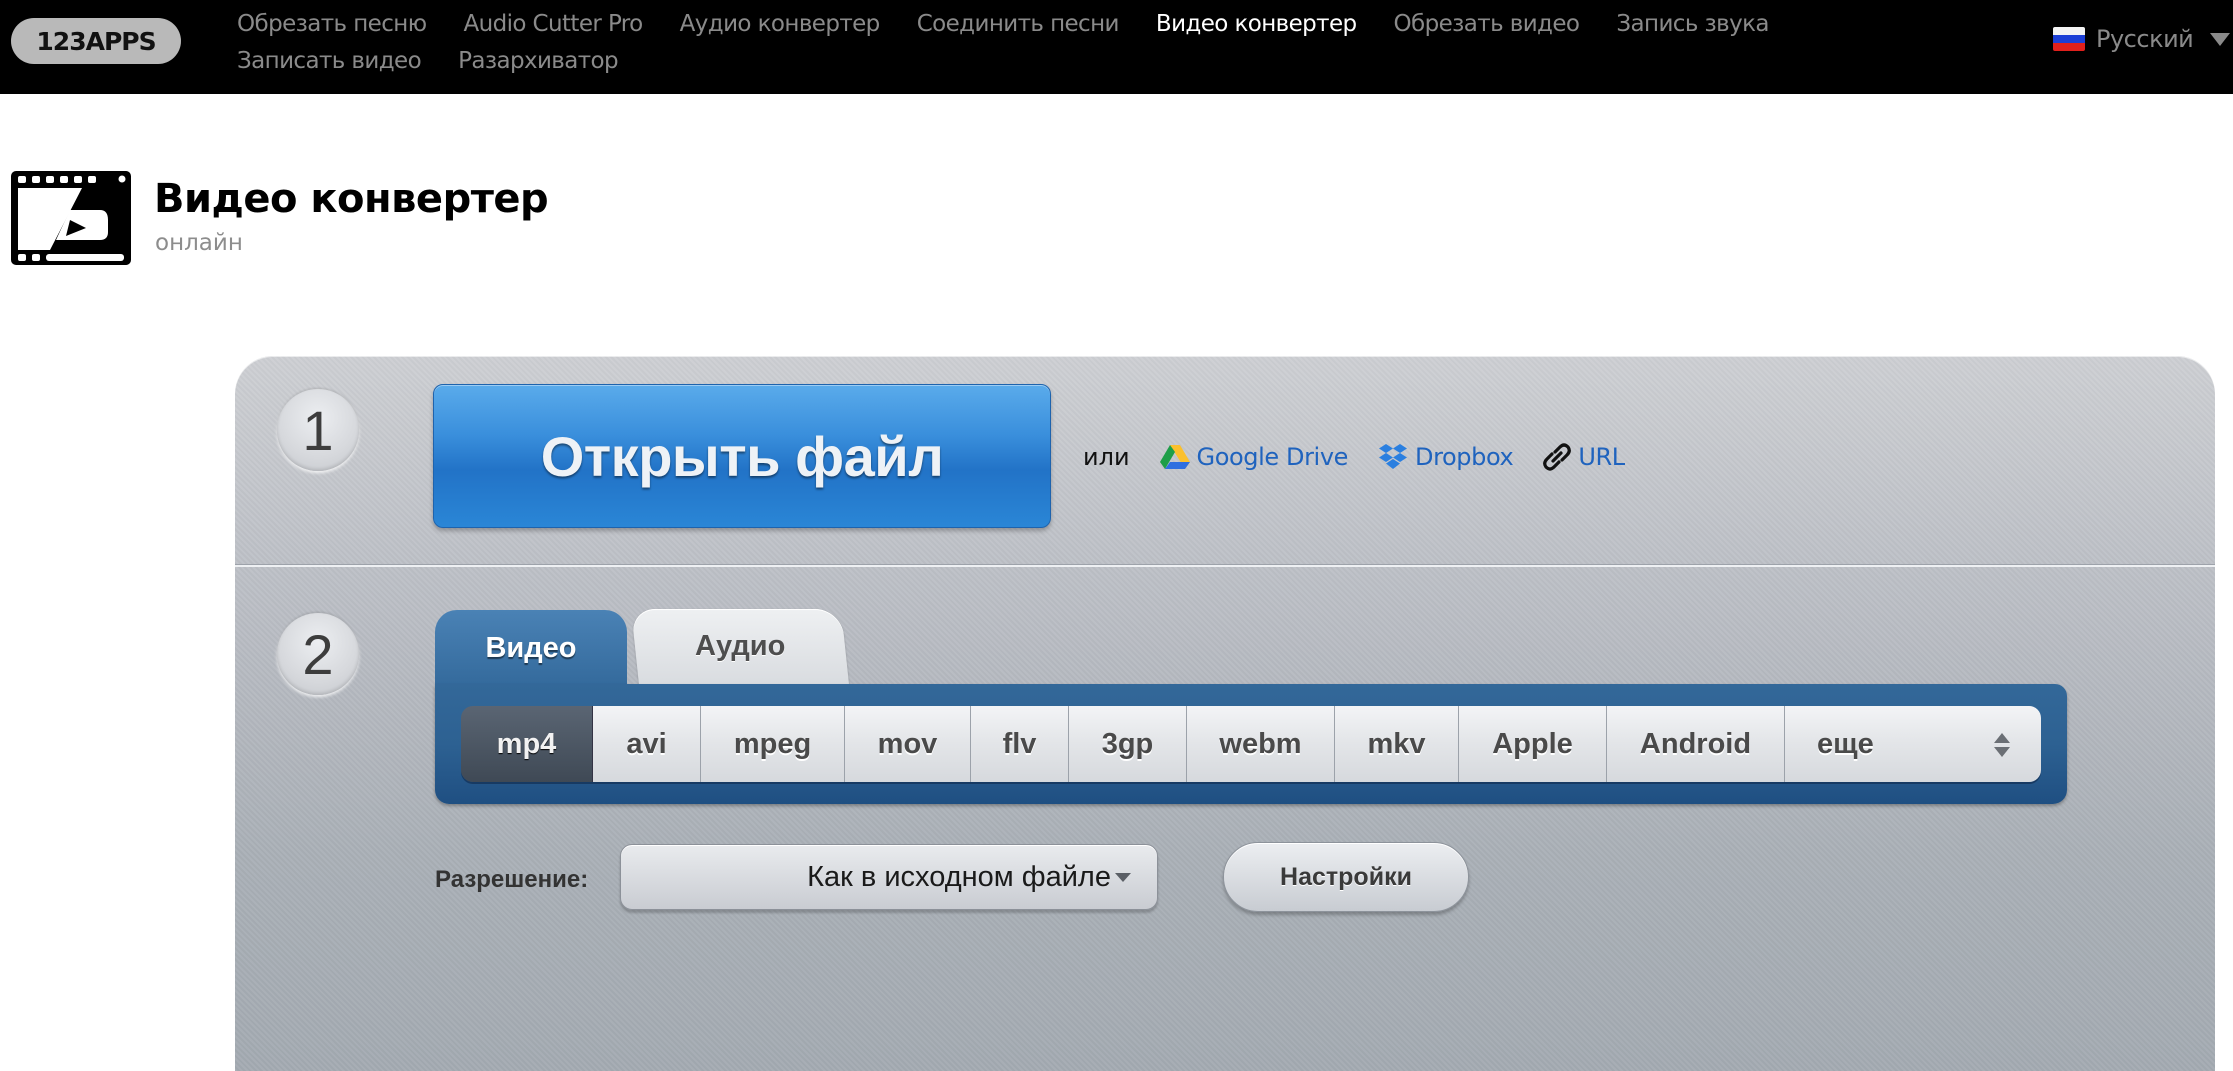 Image resolution: width=2233 pixels, height=1071 pixels. I want to click on format-mpeg: mpeg, so click(773, 744).